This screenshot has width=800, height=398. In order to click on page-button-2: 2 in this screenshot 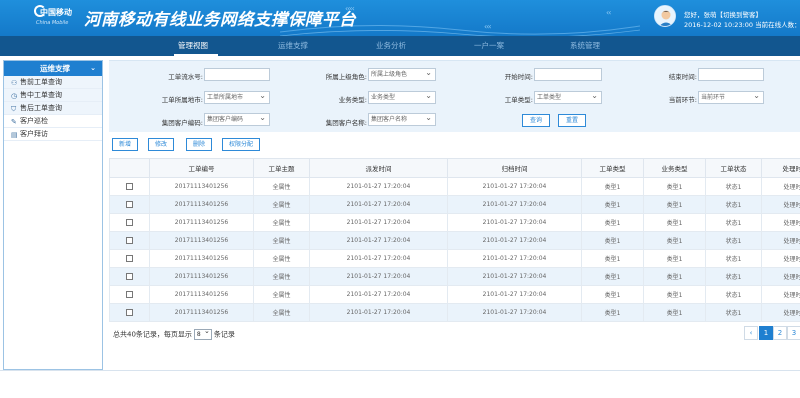, I will do `click(780, 333)`.